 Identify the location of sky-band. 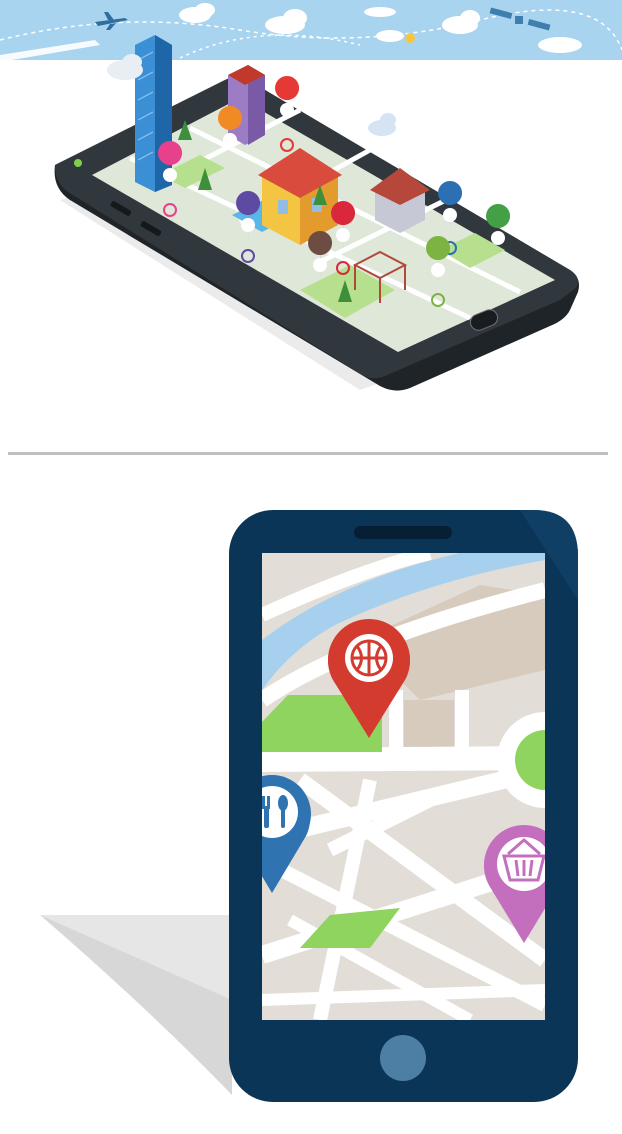
(311, 30).